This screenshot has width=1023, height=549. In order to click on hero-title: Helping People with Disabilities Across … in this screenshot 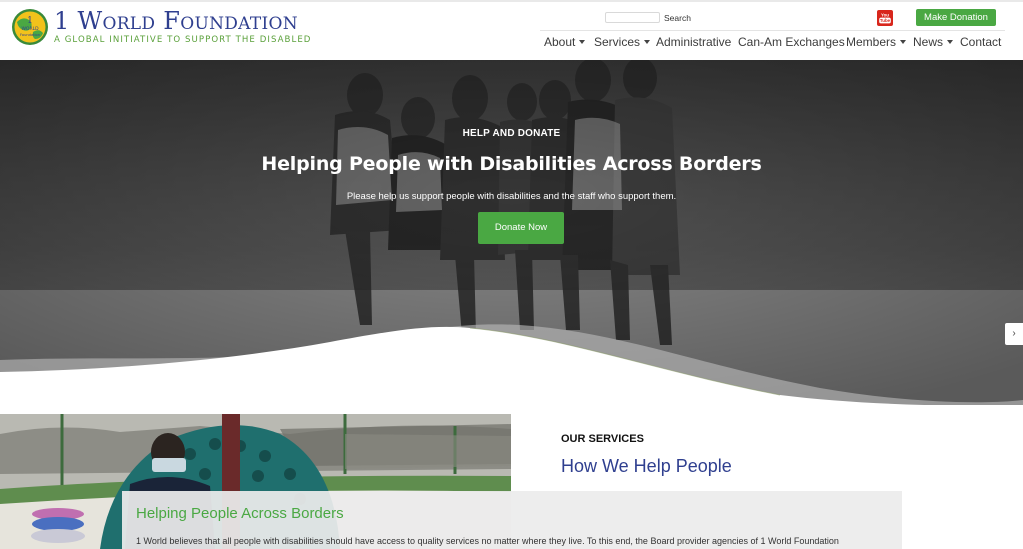, I will do `click(511, 164)`.